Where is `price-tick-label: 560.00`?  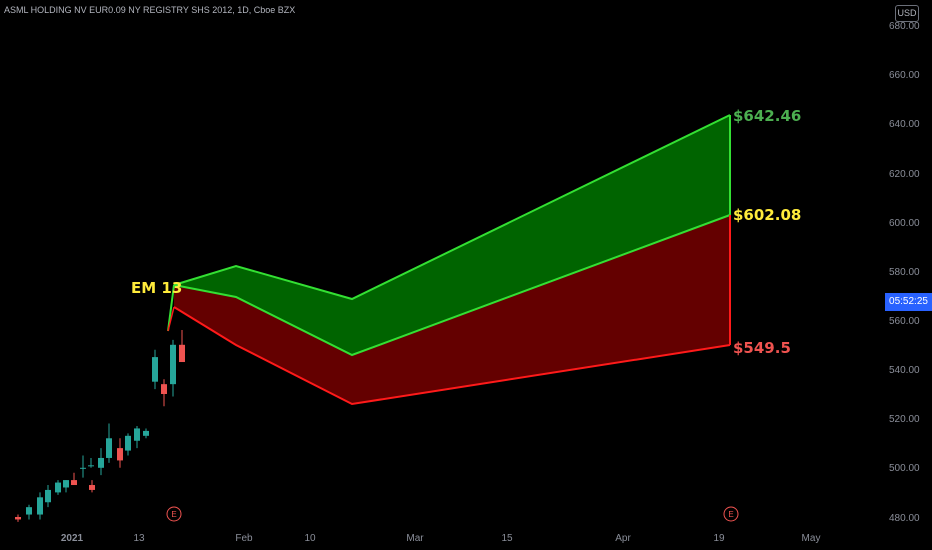
price-tick-label: 560.00 is located at coordinates (904, 321).